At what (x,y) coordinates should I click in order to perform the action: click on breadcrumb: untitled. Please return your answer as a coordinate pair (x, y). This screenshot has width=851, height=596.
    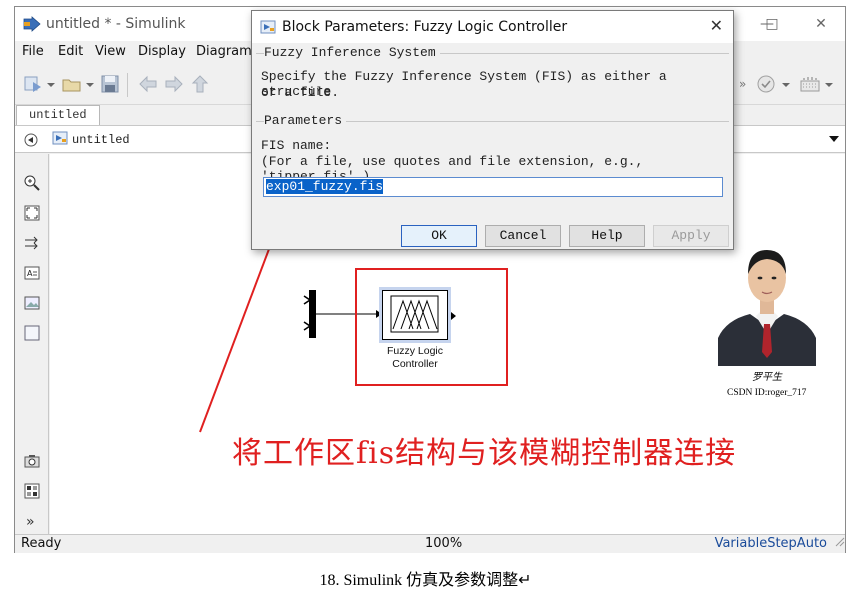
    Looking at the image, I should click on (91, 140).